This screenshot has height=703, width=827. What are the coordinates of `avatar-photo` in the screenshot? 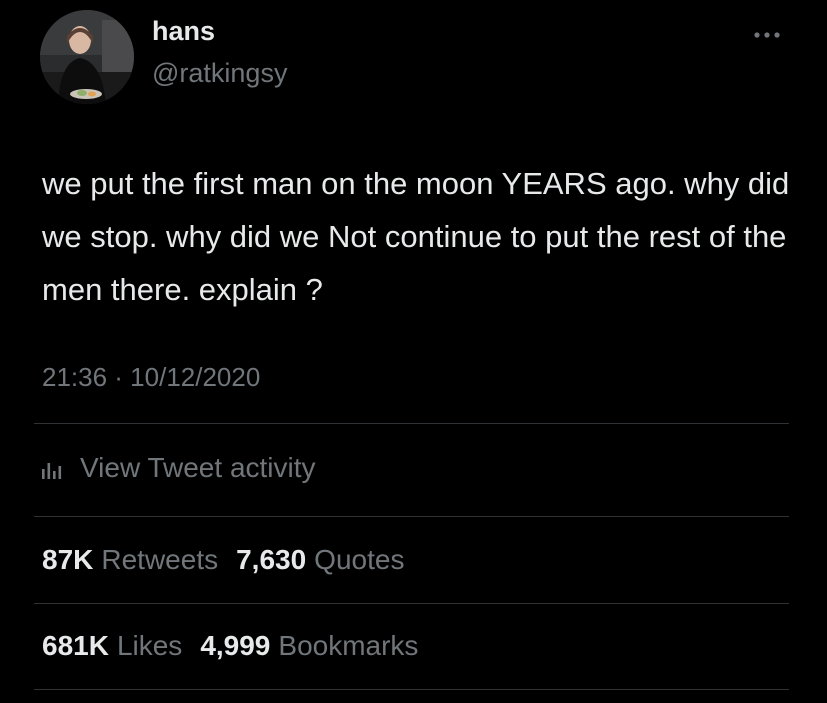 It's located at (87, 57).